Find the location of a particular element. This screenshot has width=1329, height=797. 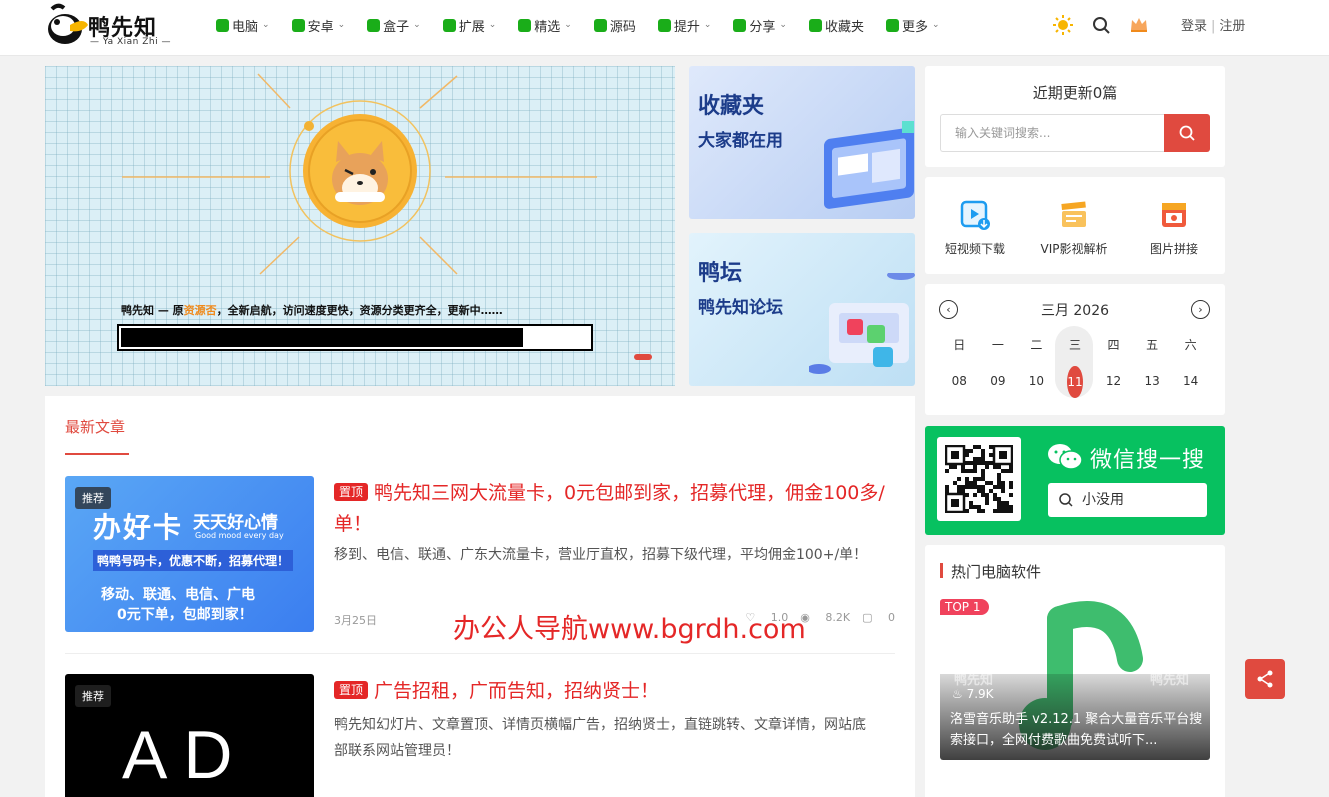

sun-icon is located at coordinates (1063, 25).